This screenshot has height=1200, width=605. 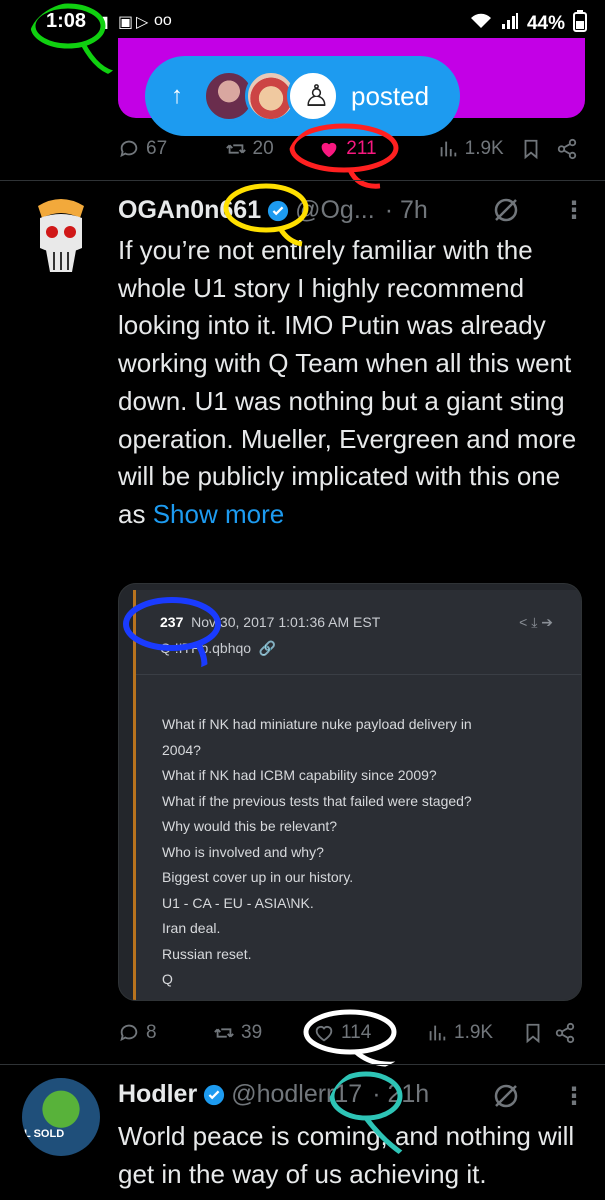 I want to click on reply-count: 8, so click(x=151, y=1032).